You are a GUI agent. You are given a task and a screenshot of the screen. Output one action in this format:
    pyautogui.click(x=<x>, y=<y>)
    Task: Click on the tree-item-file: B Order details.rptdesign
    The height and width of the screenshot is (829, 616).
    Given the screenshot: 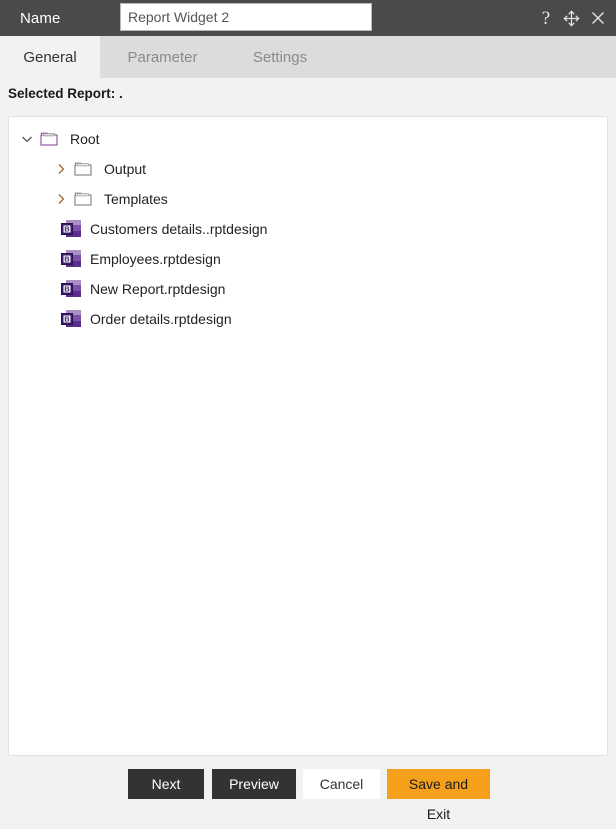 What is the action you would take?
    pyautogui.click(x=308, y=319)
    